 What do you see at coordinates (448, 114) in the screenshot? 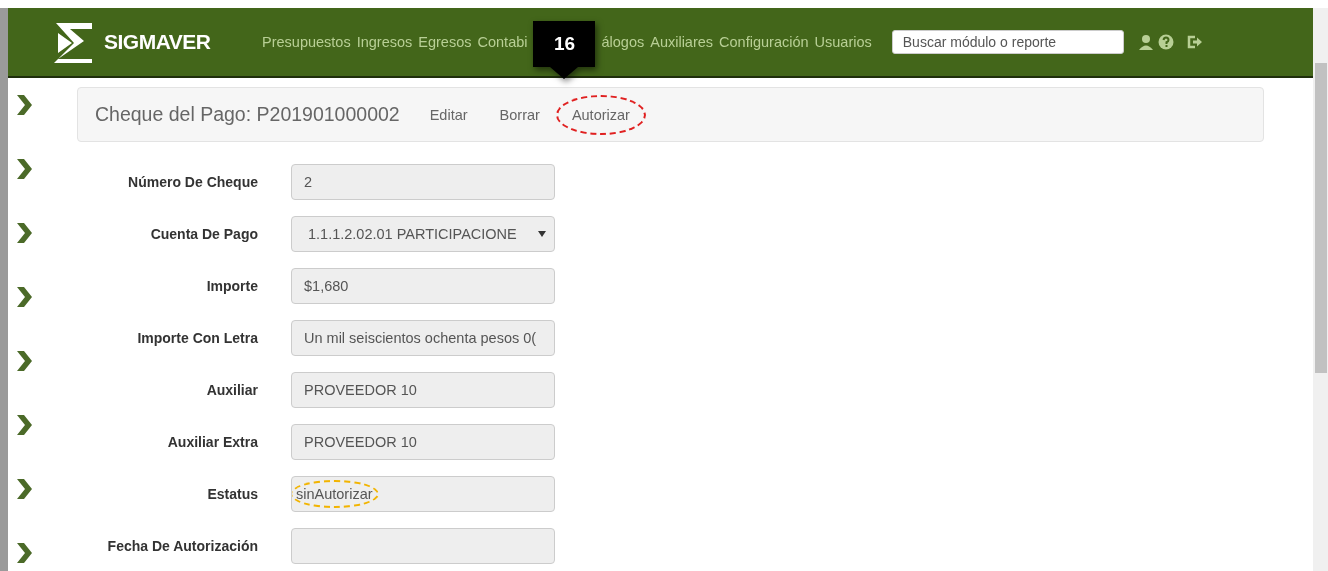
I see `action-link: Editar` at bounding box center [448, 114].